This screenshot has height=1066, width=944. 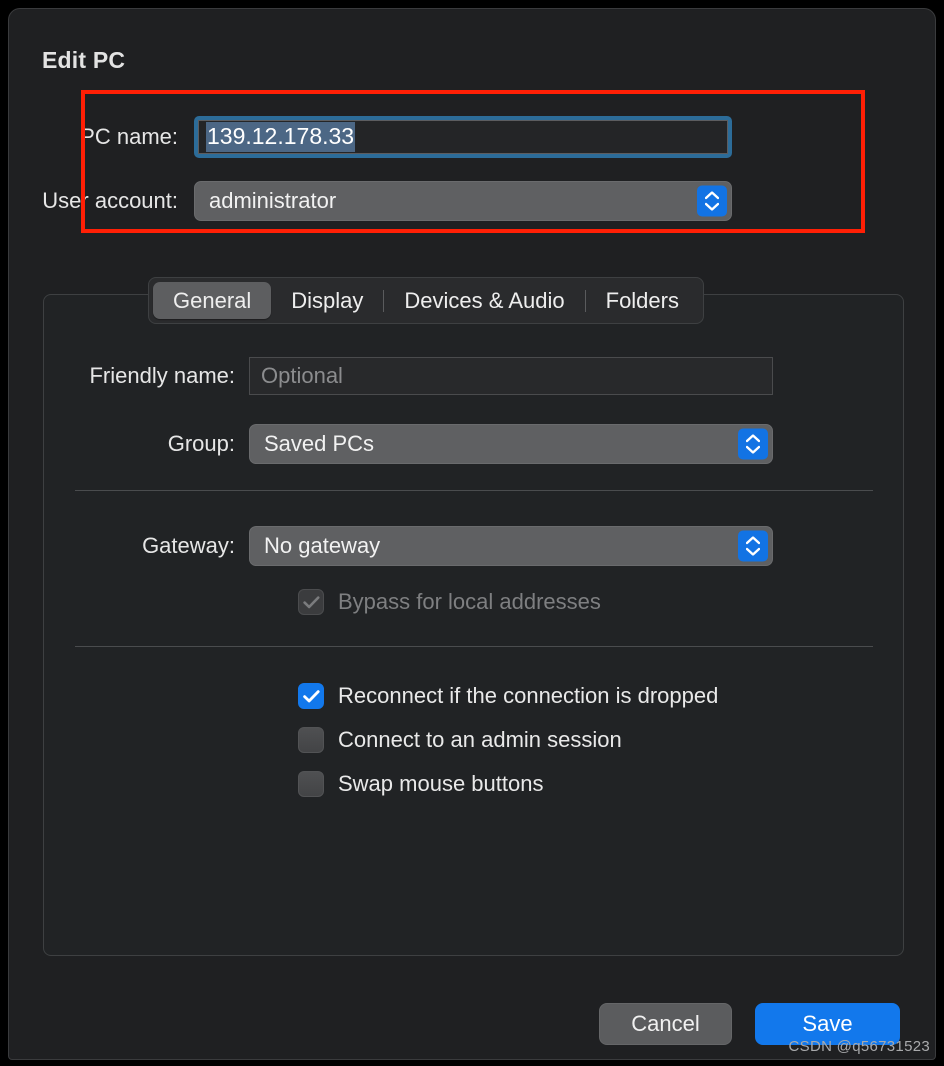 I want to click on reconnect-checkbox: Reconnect if the connection is dropped, so click(x=508, y=696).